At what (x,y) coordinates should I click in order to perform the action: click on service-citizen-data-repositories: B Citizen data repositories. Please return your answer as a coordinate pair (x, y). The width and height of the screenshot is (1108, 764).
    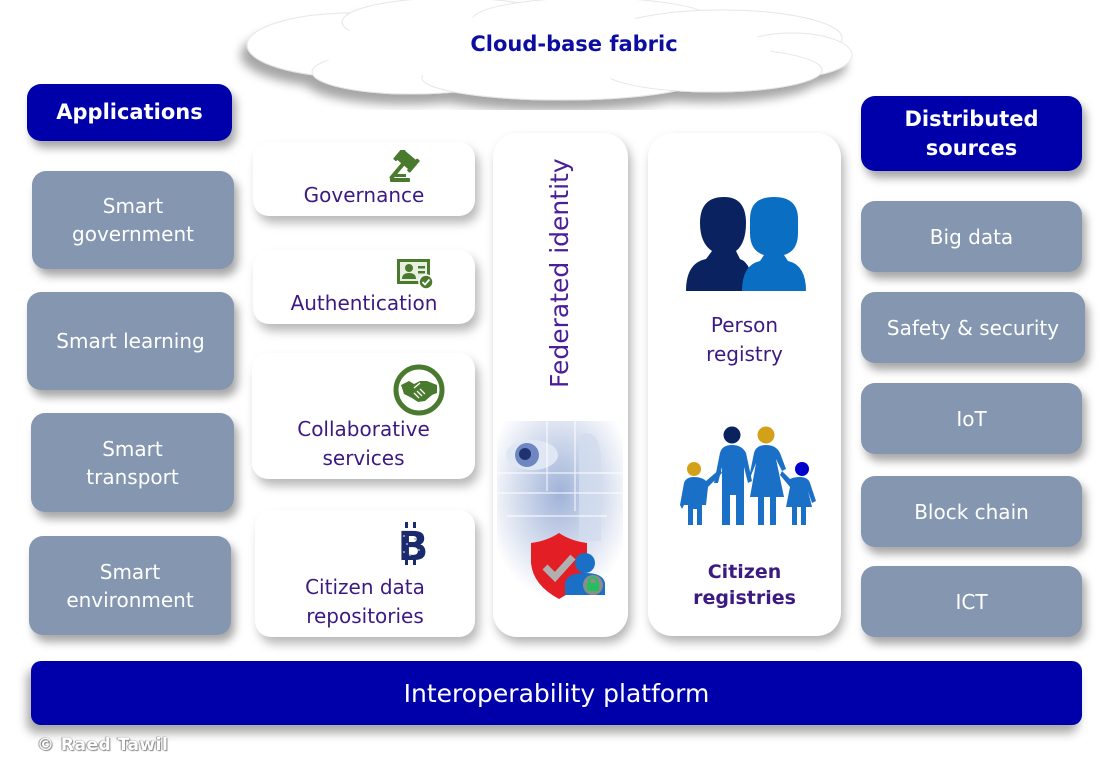
    Looking at the image, I should click on (365, 573).